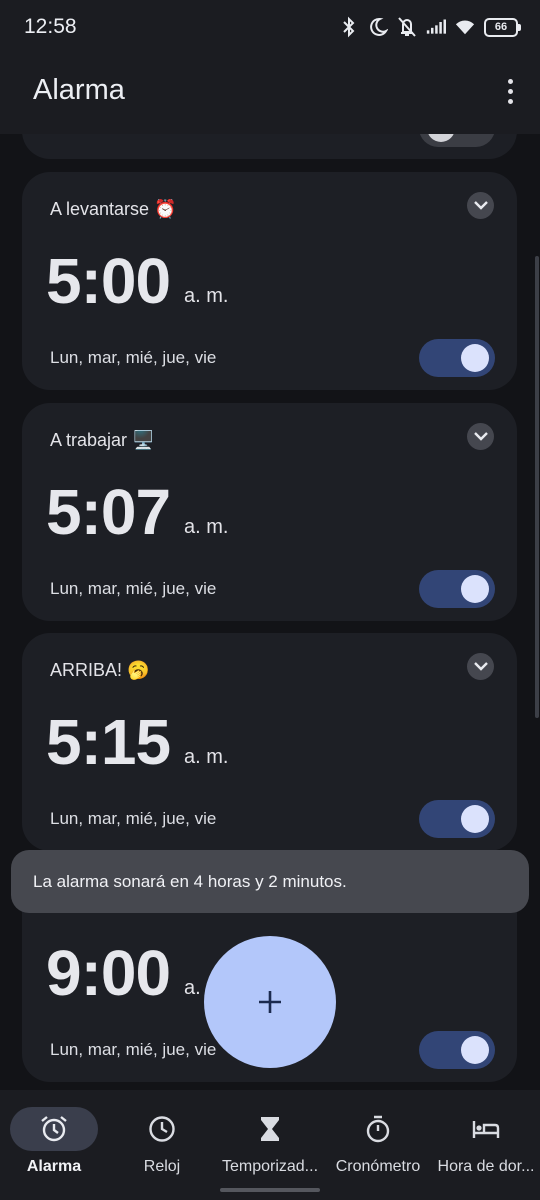  Describe the element at coordinates (510, 91) in the screenshot. I see `more-options-button` at that location.